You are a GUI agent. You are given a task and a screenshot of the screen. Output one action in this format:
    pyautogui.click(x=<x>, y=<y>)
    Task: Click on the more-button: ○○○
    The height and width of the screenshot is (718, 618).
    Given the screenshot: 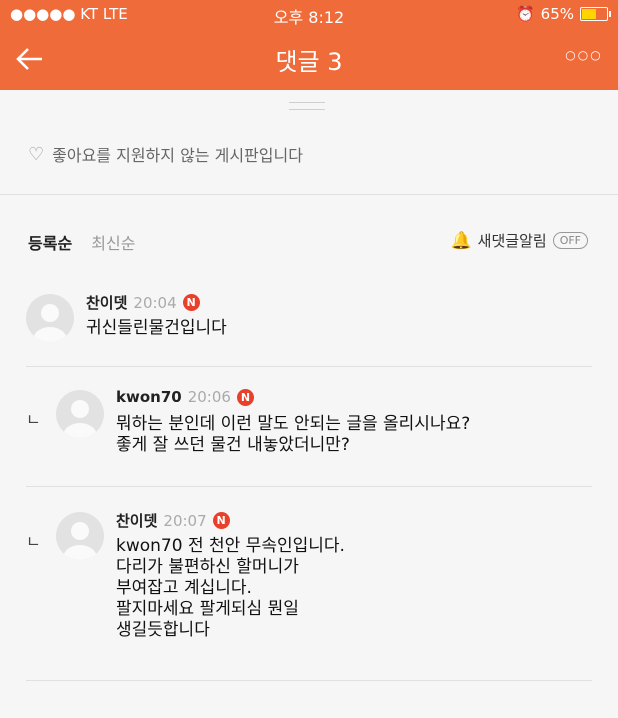 What is the action you would take?
    pyautogui.click(x=584, y=59)
    